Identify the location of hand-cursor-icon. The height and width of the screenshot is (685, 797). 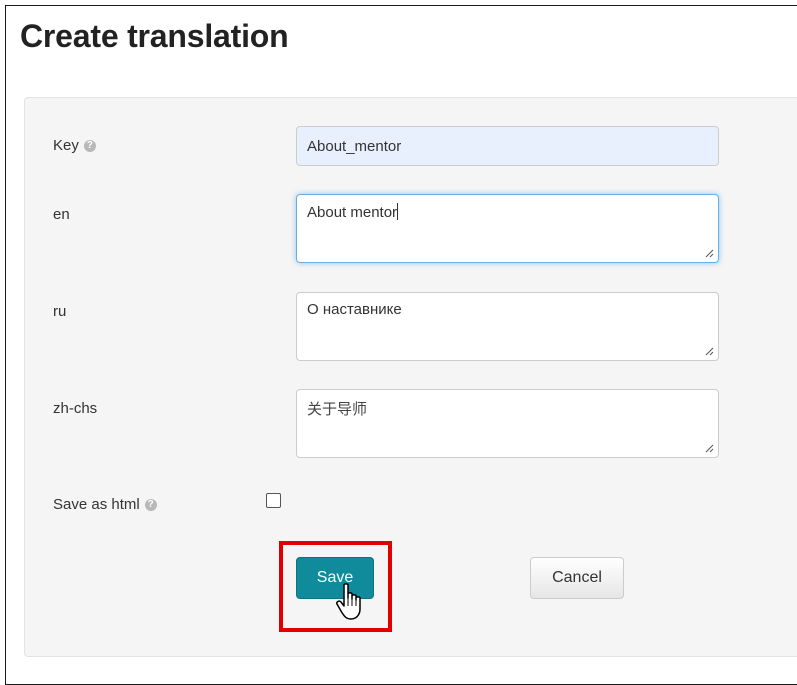
(348, 601).